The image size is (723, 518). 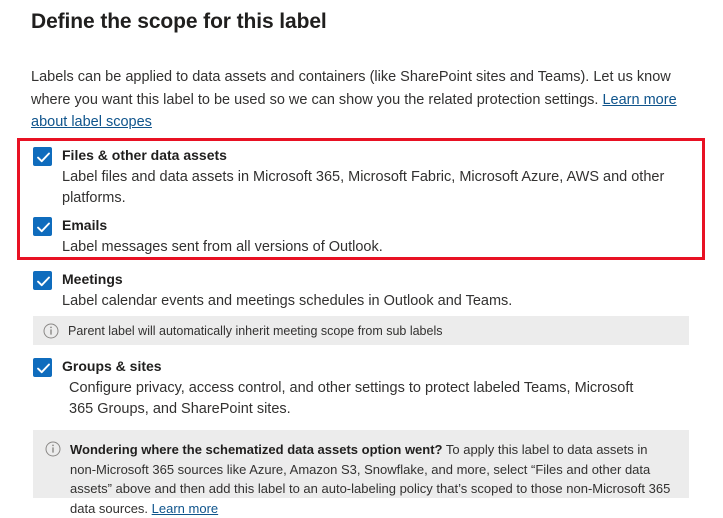 What do you see at coordinates (358, 367) in the screenshot?
I see `option-header: Groups & sites` at bounding box center [358, 367].